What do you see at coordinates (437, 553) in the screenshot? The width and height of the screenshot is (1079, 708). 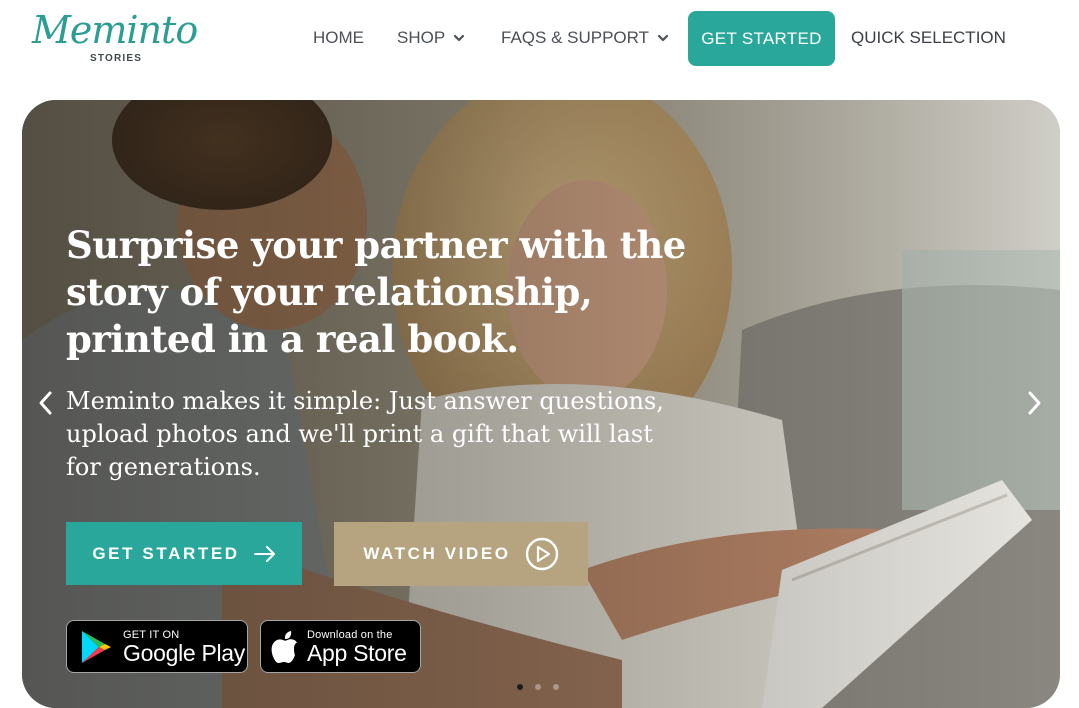 I see `hero-watch-video-label: WATCH VIDEO` at bounding box center [437, 553].